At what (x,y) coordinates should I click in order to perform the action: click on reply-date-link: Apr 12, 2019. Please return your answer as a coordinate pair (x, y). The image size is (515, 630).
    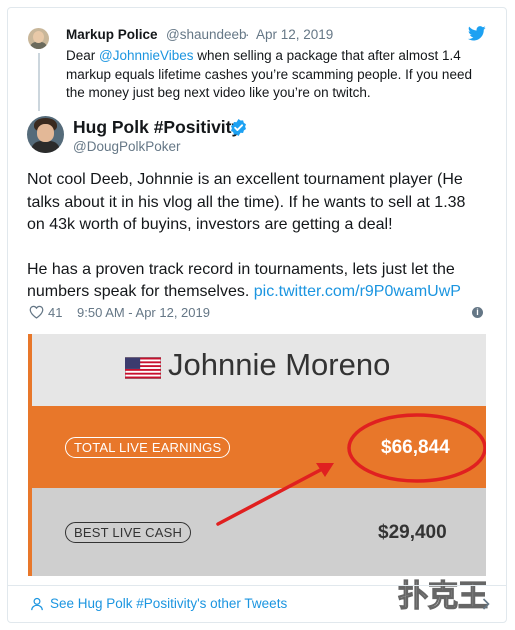
    Looking at the image, I should click on (294, 34).